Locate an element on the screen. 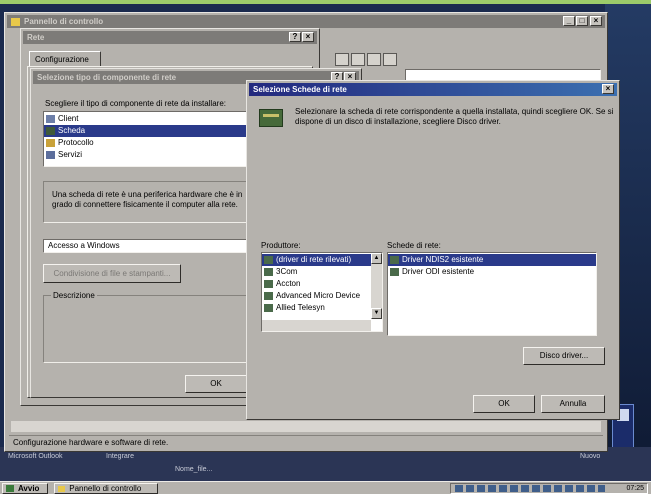  list-item-label: Advanced Micro Device is located at coordinates (318, 295).